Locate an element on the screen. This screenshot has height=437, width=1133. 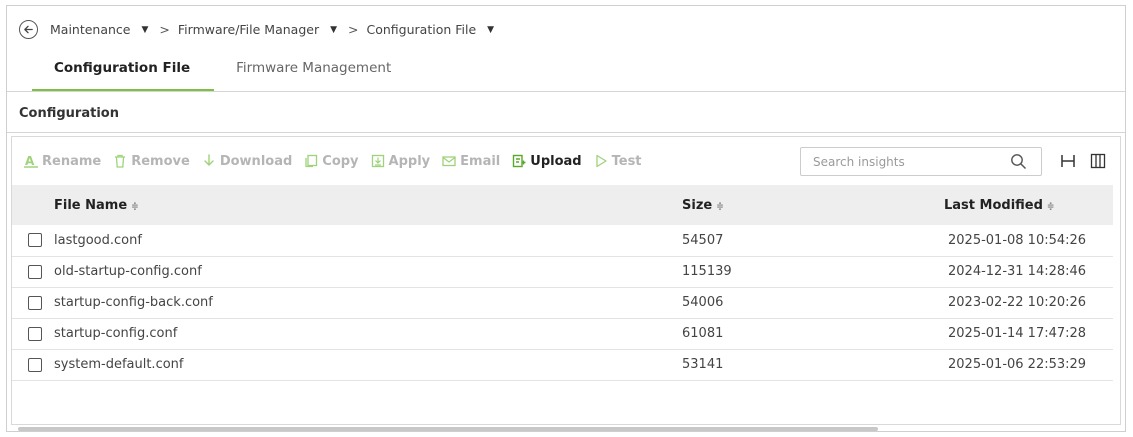
upload-icon is located at coordinates (519, 161).